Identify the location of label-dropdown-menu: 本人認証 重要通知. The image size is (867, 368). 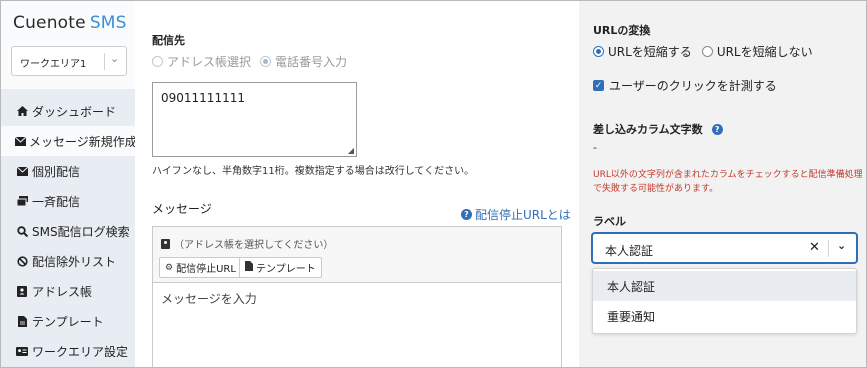
(724, 301).